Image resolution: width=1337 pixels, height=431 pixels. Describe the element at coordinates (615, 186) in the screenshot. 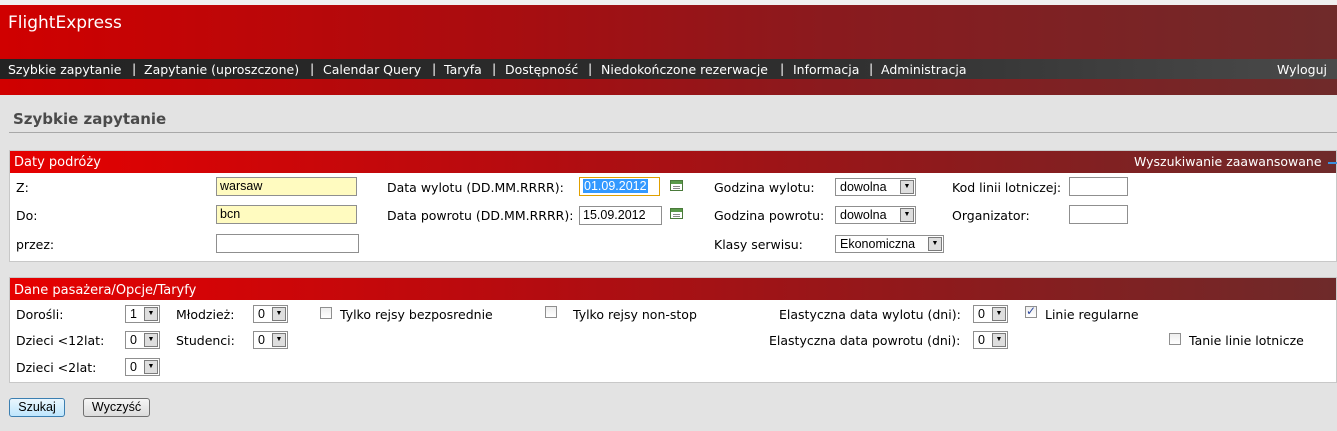

I see `depart-date-value: 01.09.2012` at that location.